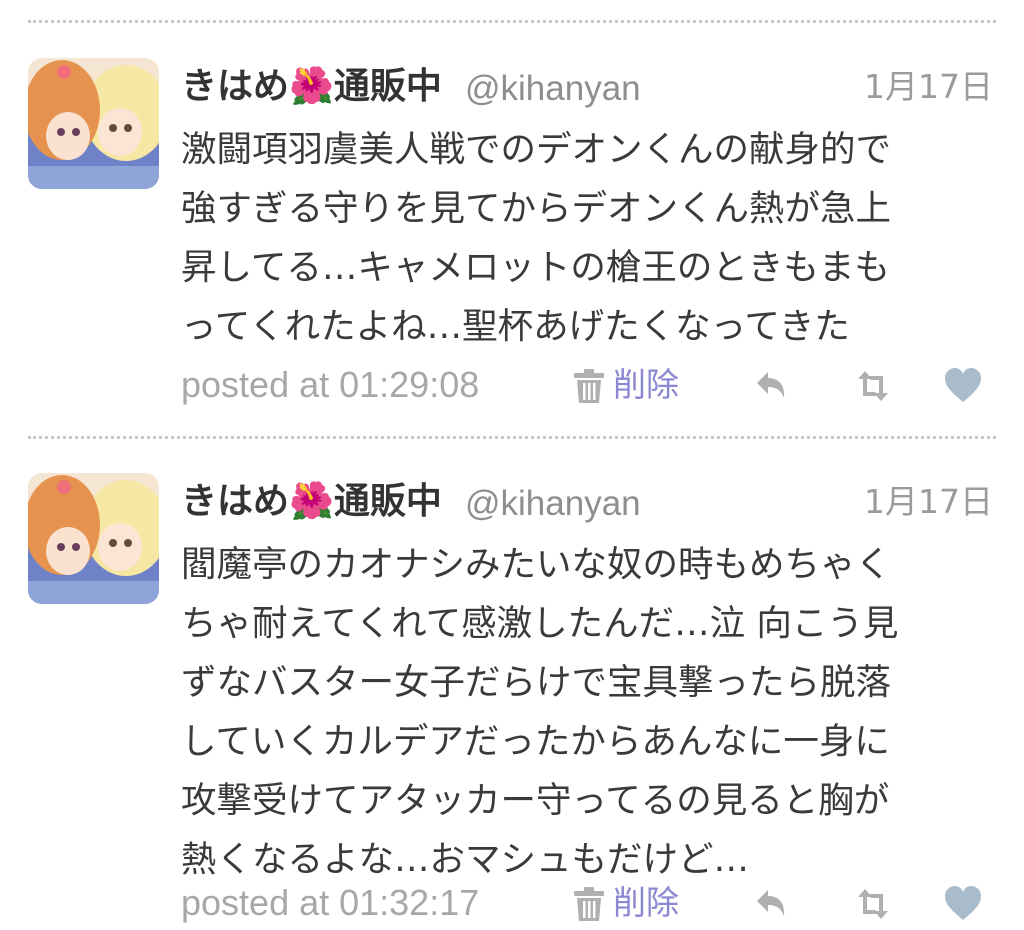 This screenshot has height=930, width=1024. I want to click on tweet-text-line: 強すぎる守りを見てからデオンくん熱が急上, so click(536, 208).